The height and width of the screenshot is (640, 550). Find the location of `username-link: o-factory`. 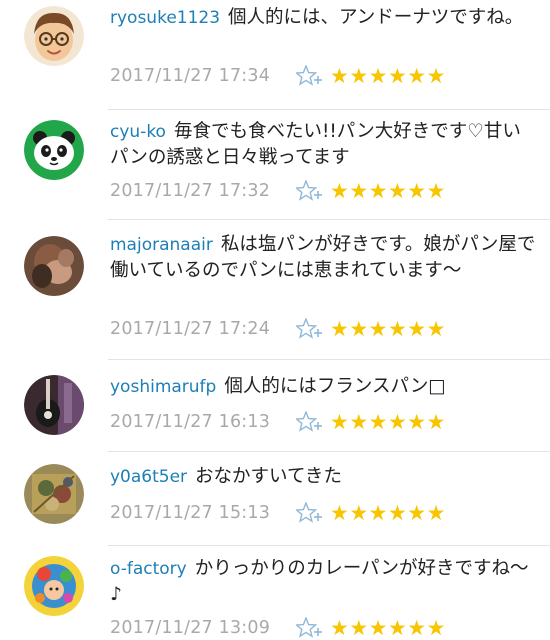

username-link: o-factory is located at coordinates (148, 569).